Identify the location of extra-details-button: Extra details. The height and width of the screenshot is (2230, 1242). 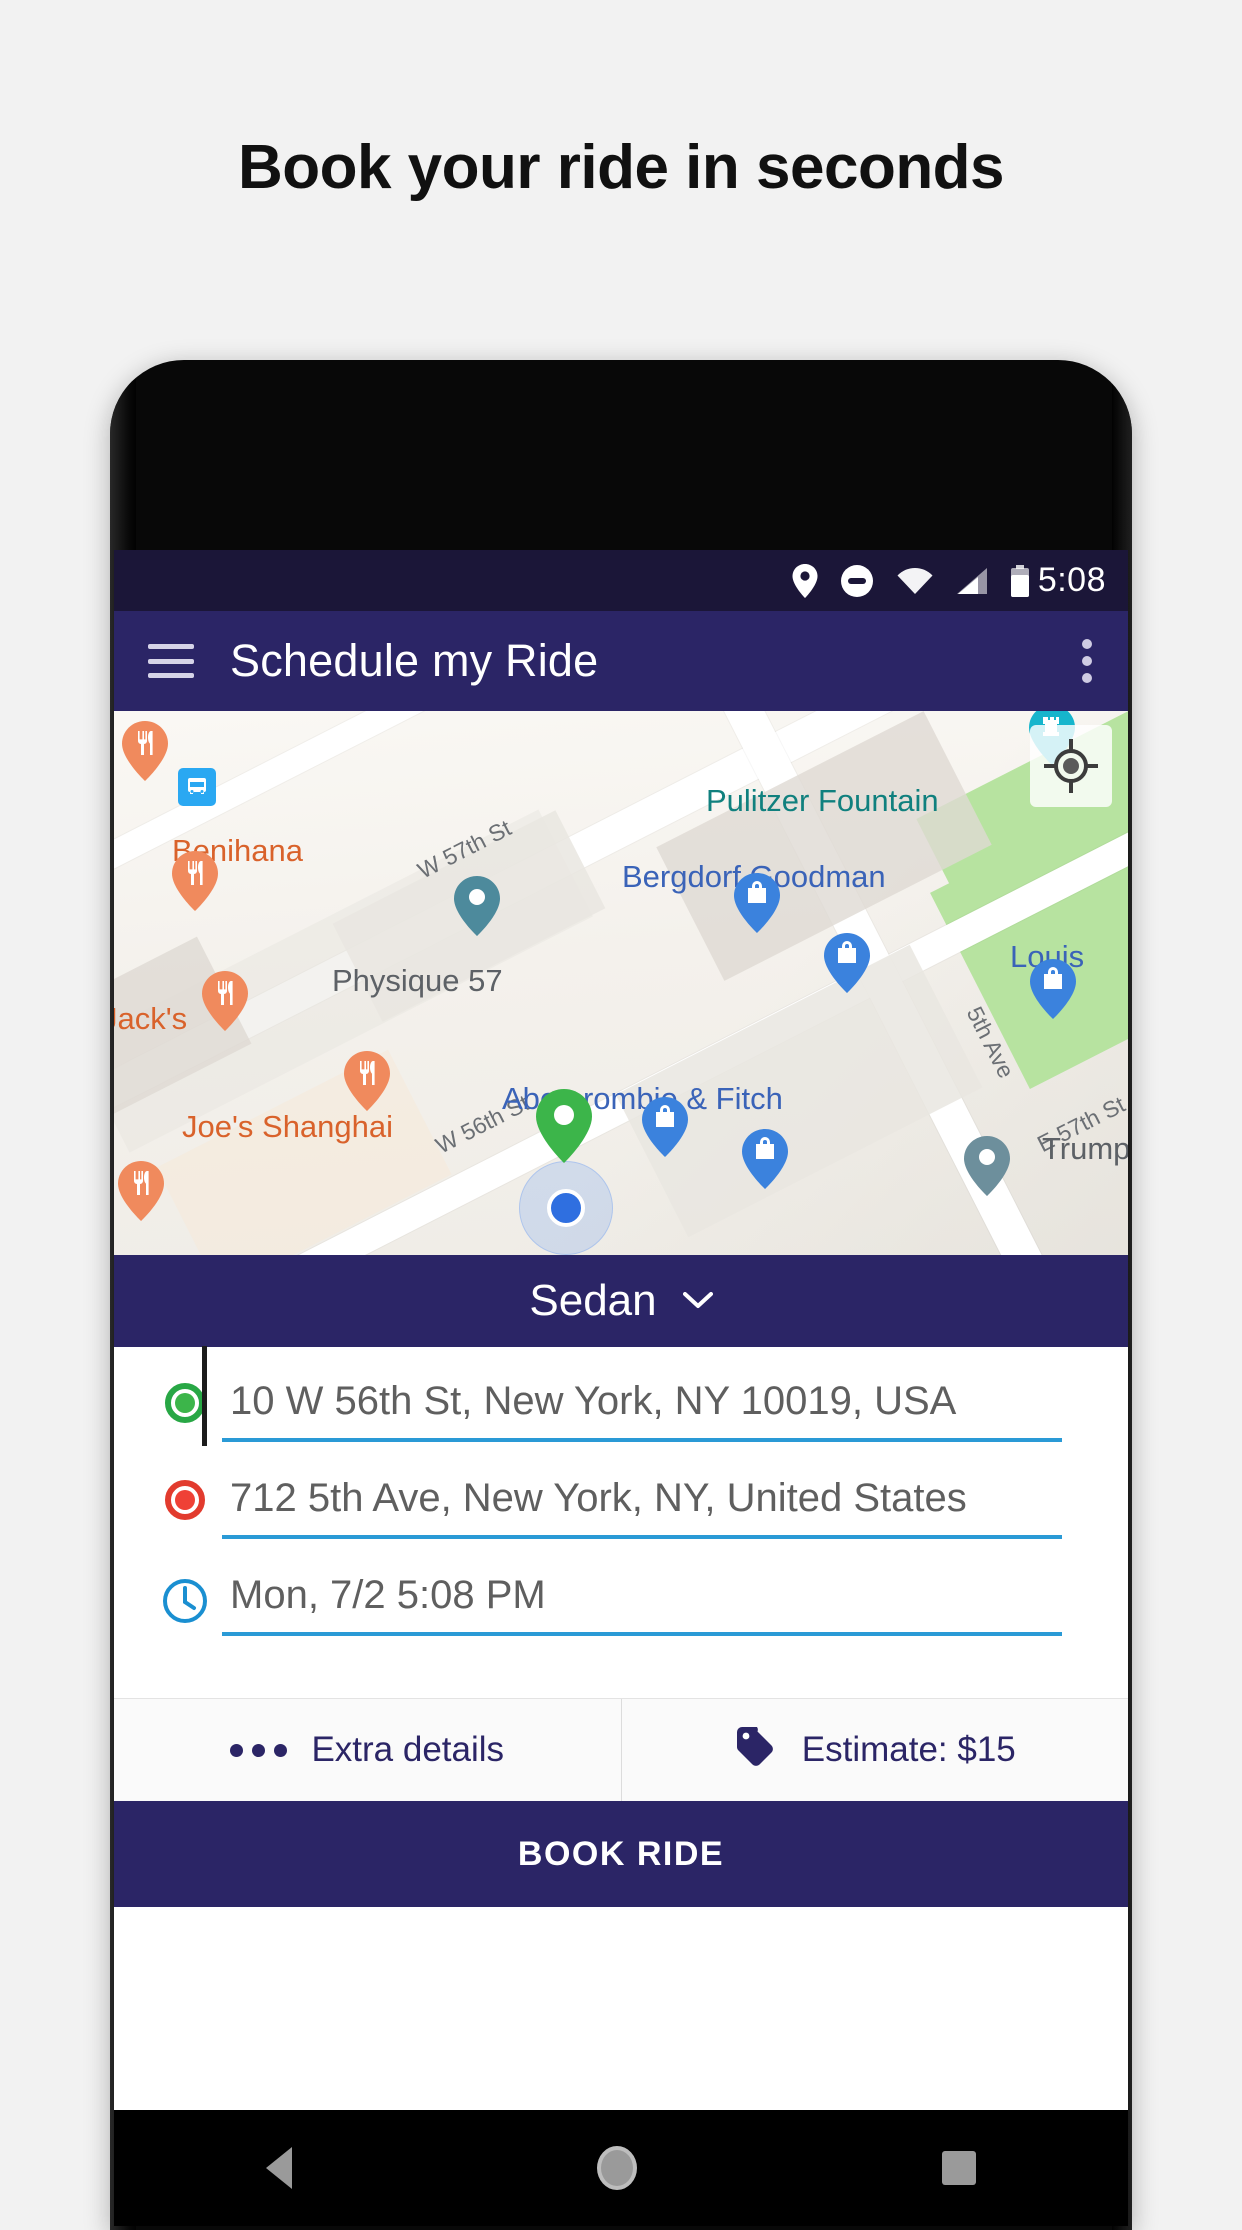
(367, 1750).